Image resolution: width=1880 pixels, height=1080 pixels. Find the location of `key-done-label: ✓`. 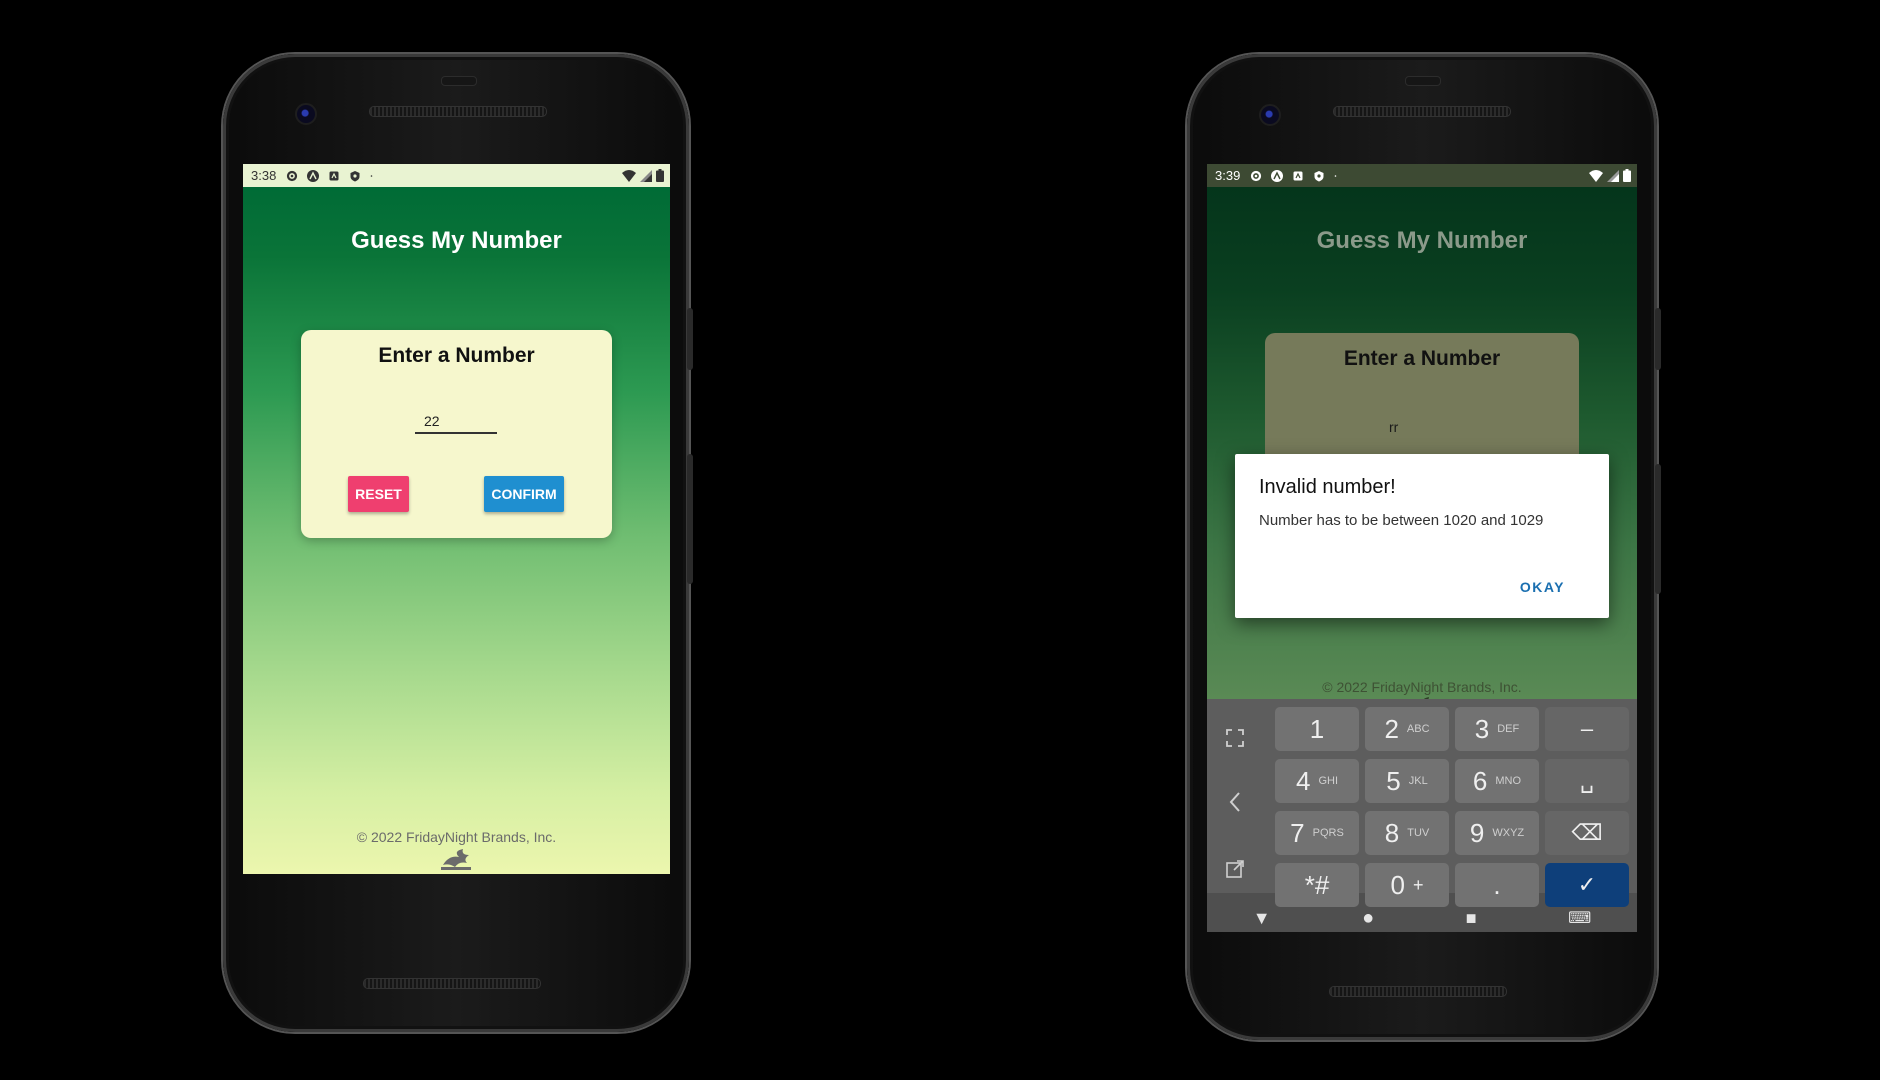

key-done-label: ✓ is located at coordinates (1587, 884).